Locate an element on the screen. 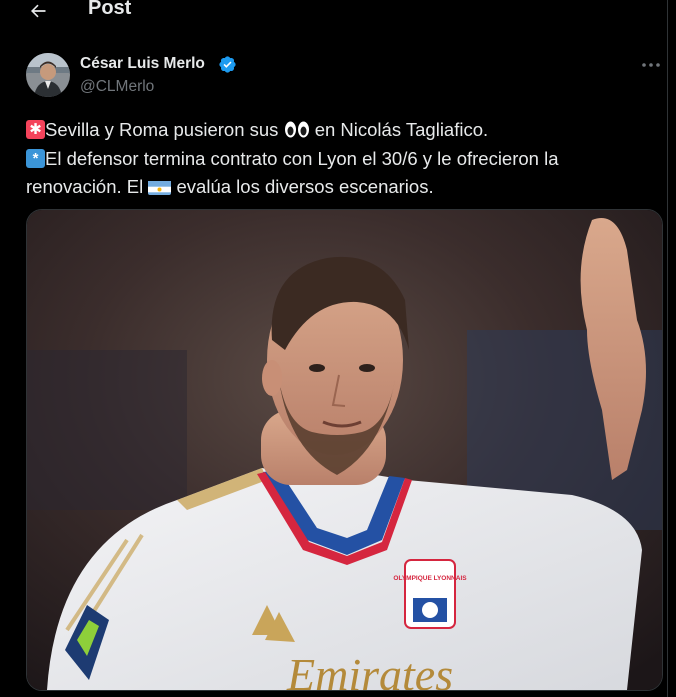  post-header: Post is located at coordinates (334, 14).